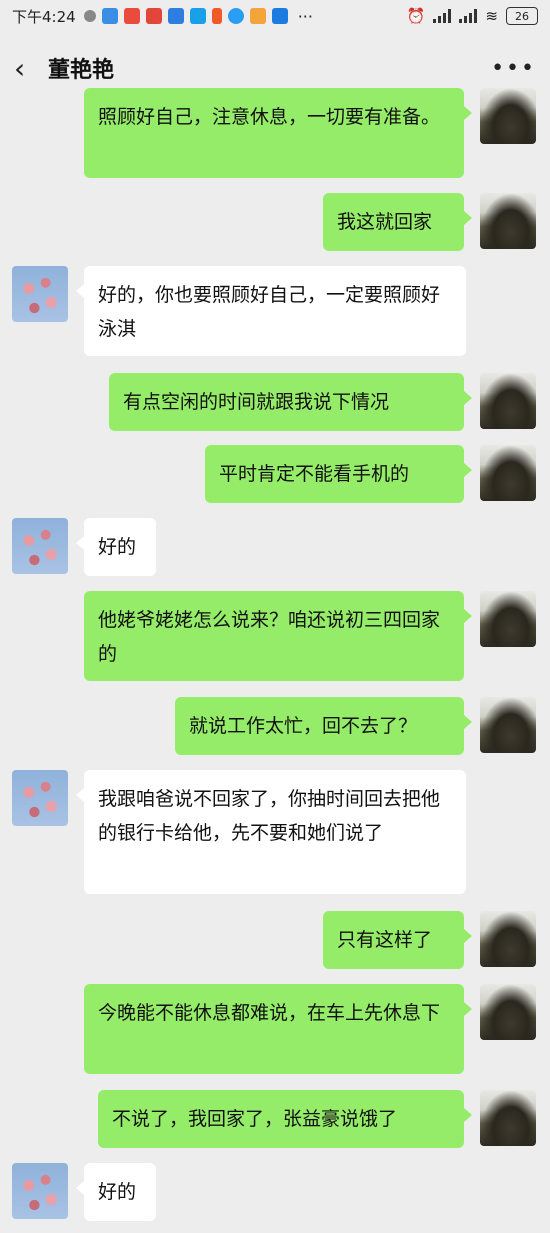 This screenshot has width=550, height=1233. What do you see at coordinates (216, 16) in the screenshot?
I see `video-notification-icon` at bounding box center [216, 16].